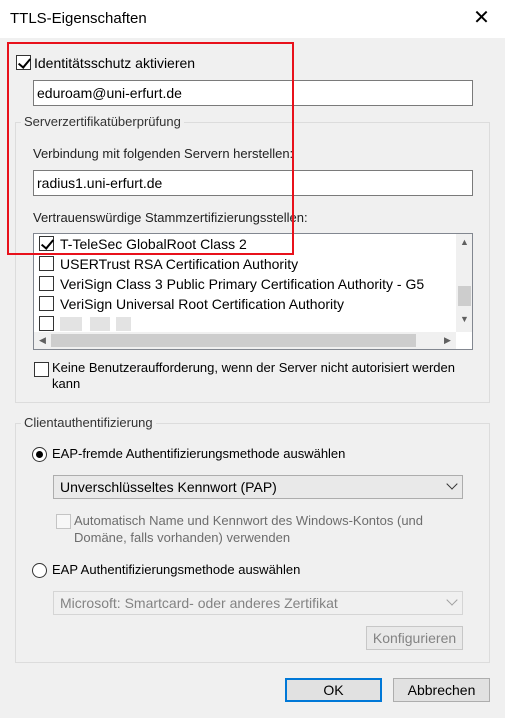 The image size is (505, 718). I want to click on configure-button: Konfigurieren, so click(414, 638).